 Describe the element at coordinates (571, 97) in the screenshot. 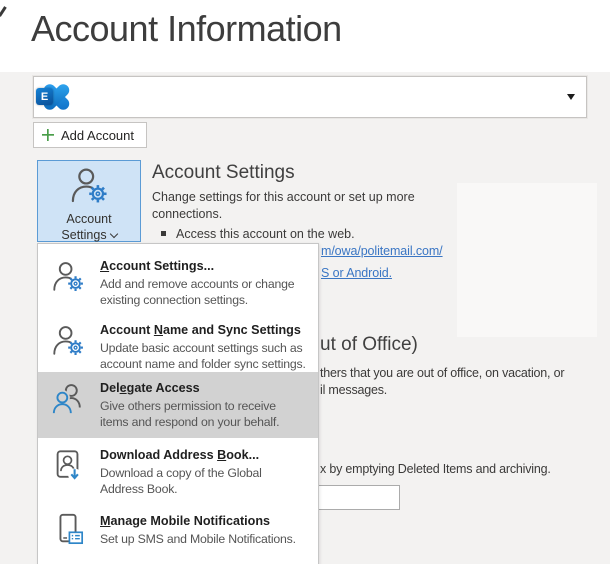

I see `dropdown-caret-icon` at that location.